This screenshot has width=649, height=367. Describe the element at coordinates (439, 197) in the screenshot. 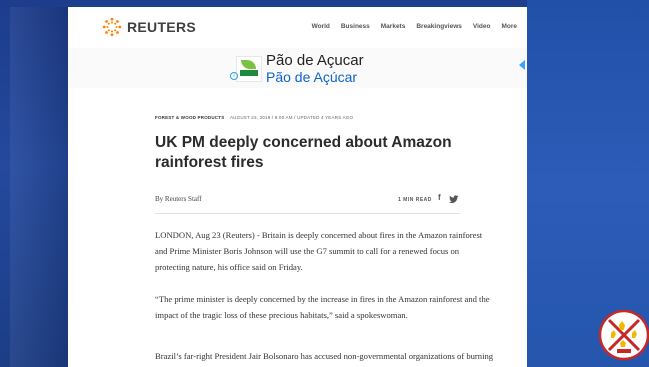

I see `facebook-icon: f` at that location.